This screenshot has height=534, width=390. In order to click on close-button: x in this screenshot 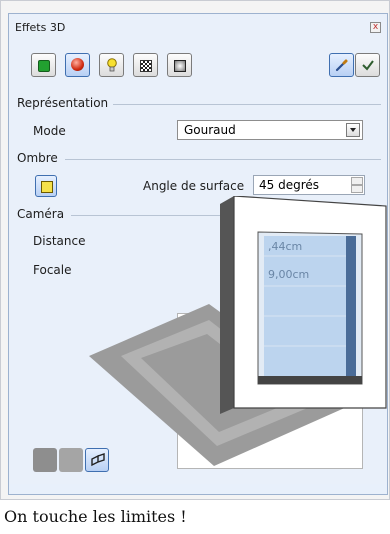, I will do `click(375, 27)`.